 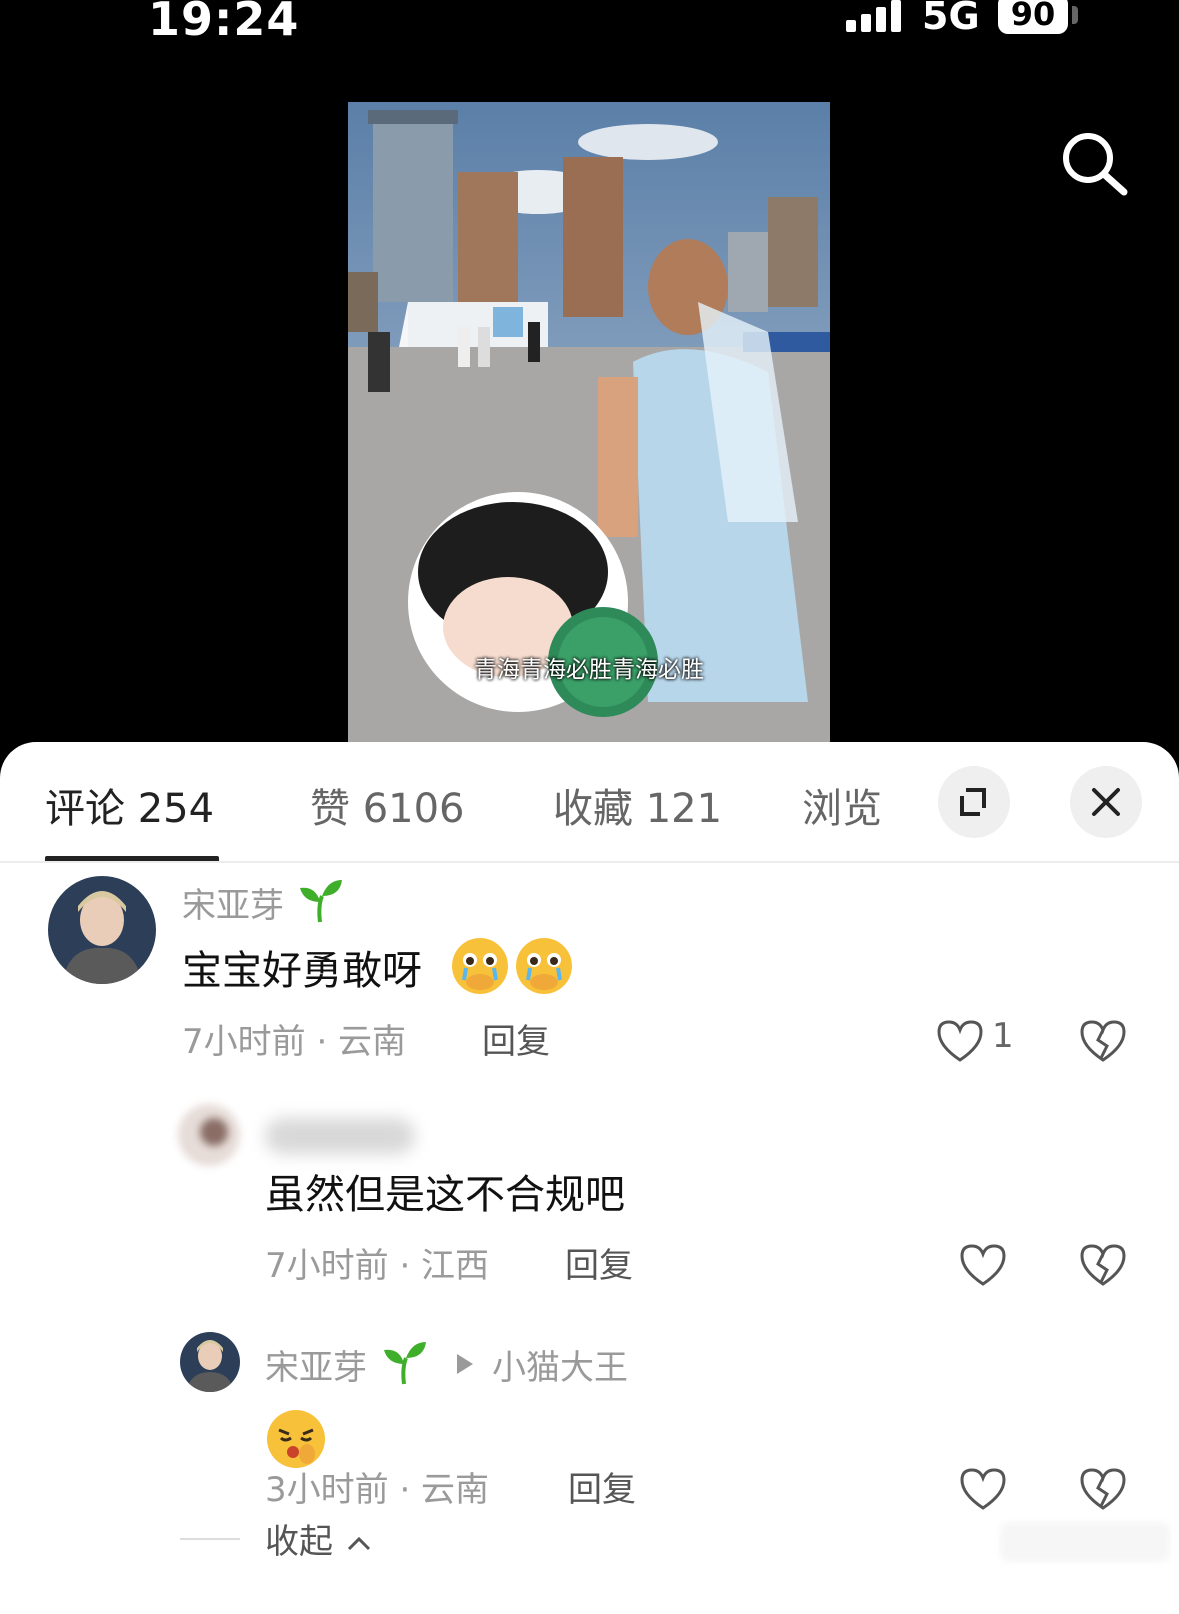 I want to click on search-icon, so click(x=1095, y=165).